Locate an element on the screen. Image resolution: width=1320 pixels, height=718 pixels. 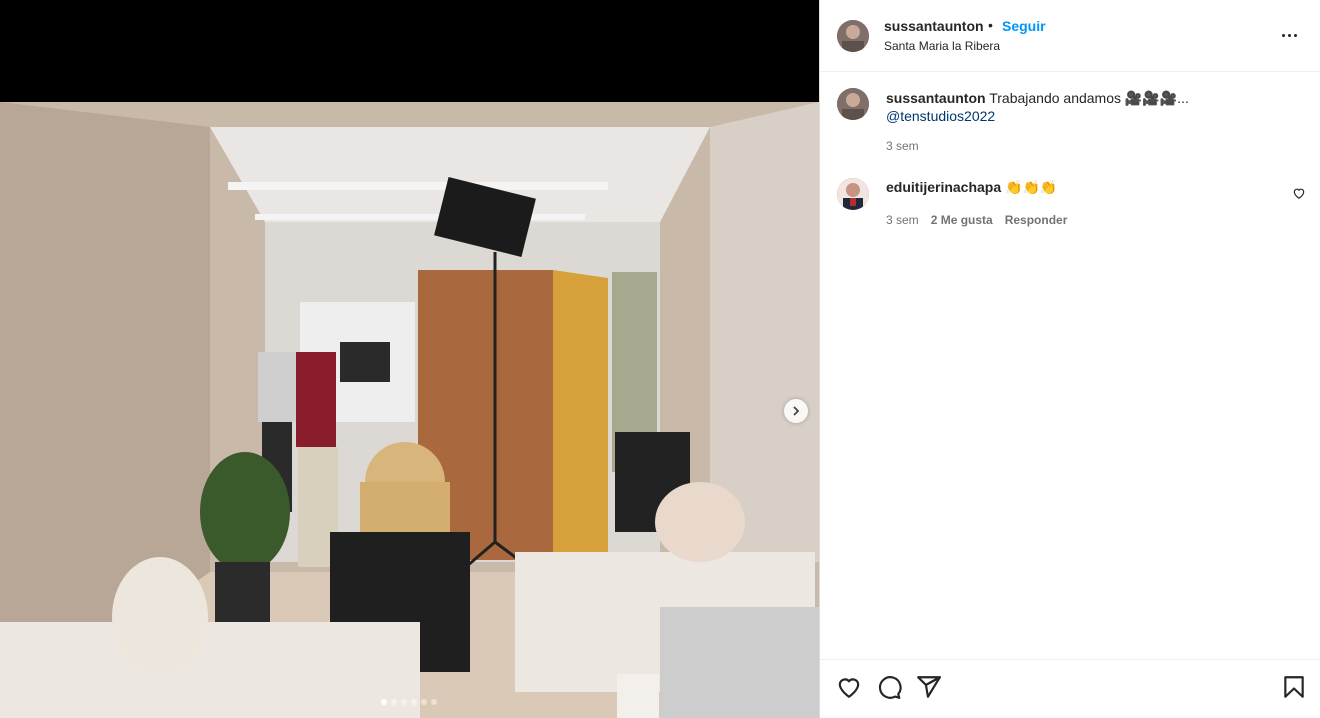
comment-text: eduitijerinachapa 👏👏👏 is located at coordinates (971, 187).